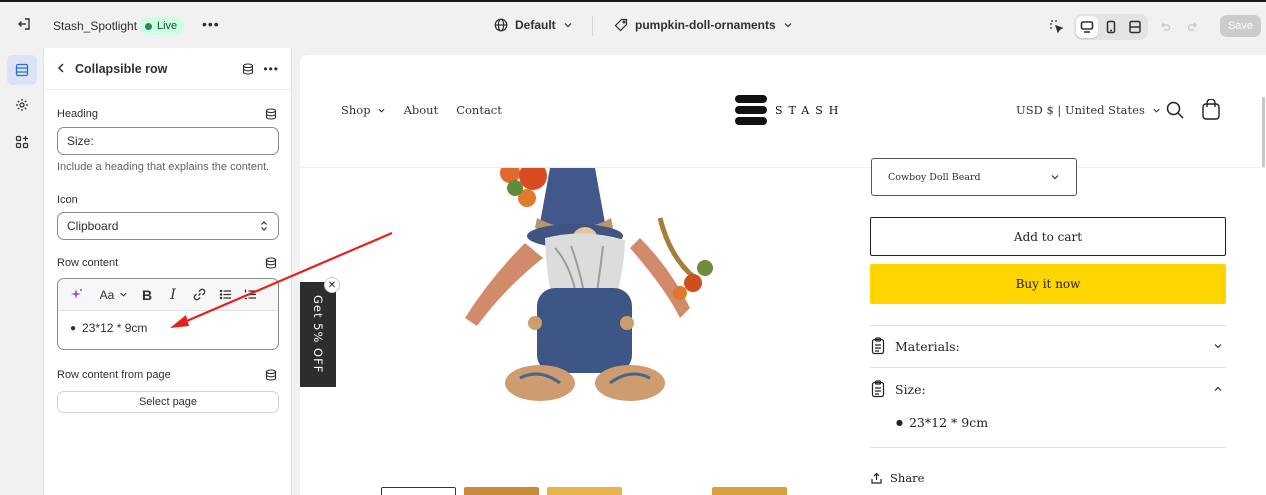 The height and width of the screenshot is (495, 1266). Describe the element at coordinates (907, 478) in the screenshot. I see `share-label: Share` at that location.